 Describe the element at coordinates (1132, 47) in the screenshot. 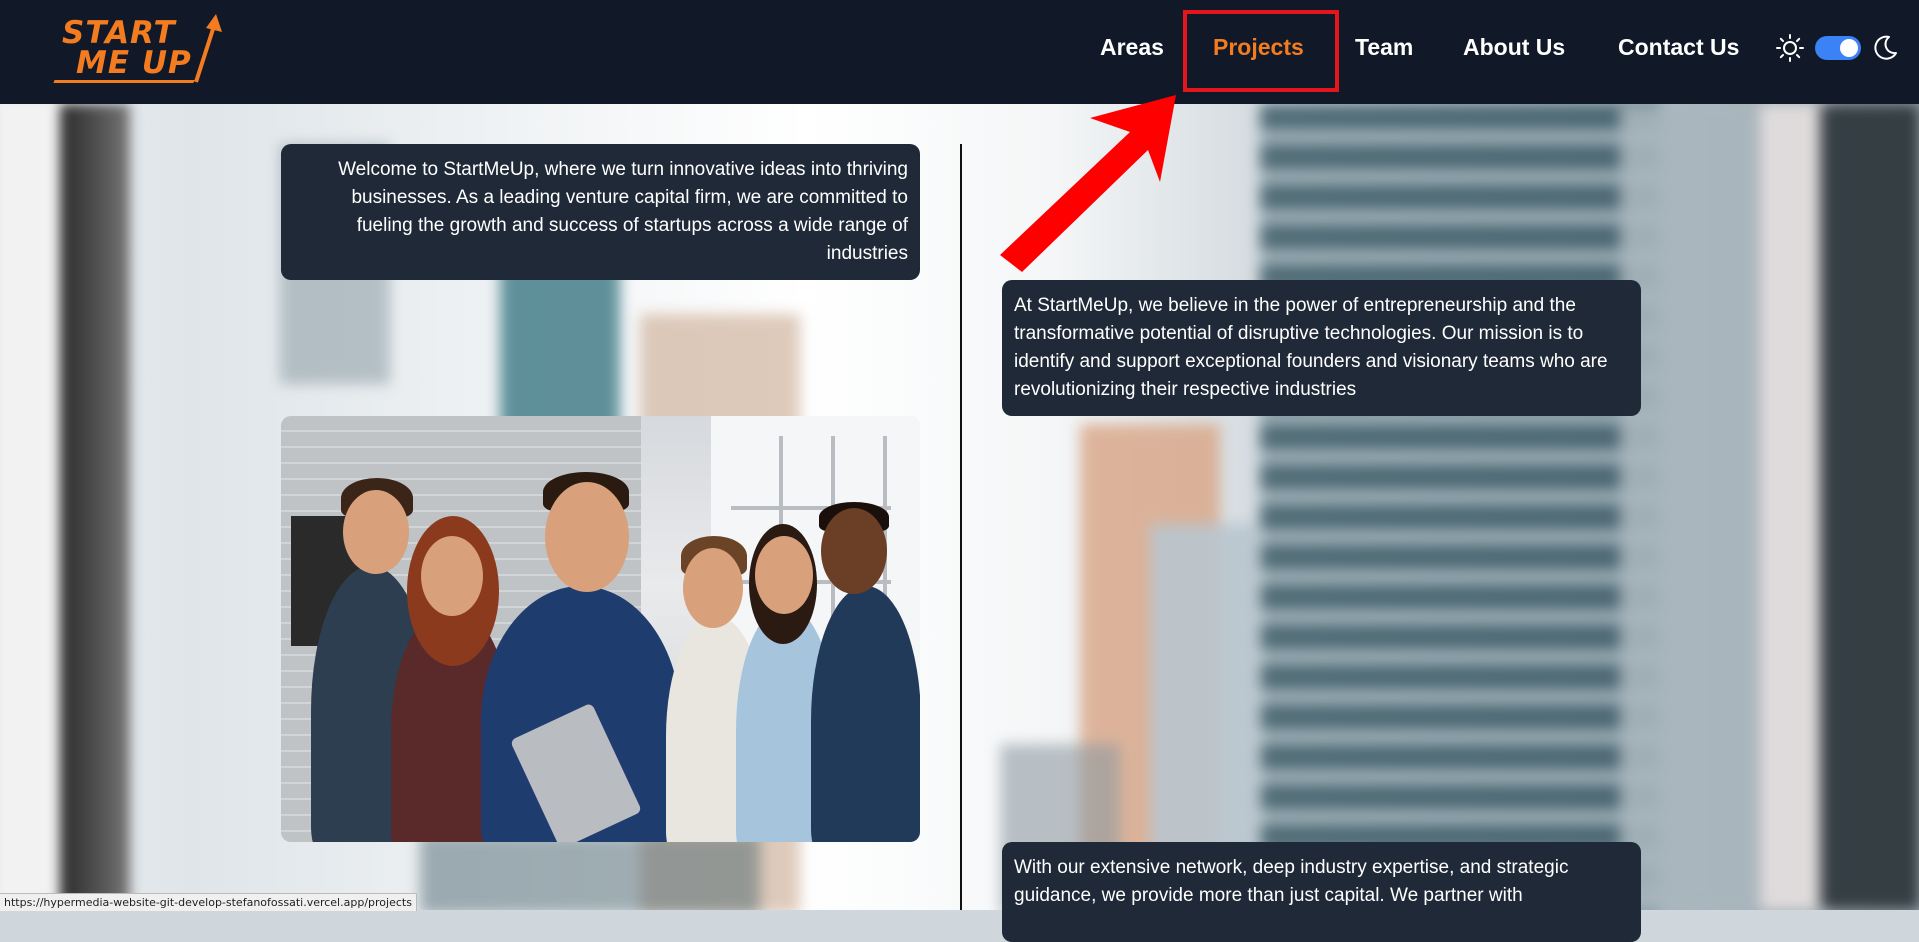

I see `nav-areas: Areas` at that location.